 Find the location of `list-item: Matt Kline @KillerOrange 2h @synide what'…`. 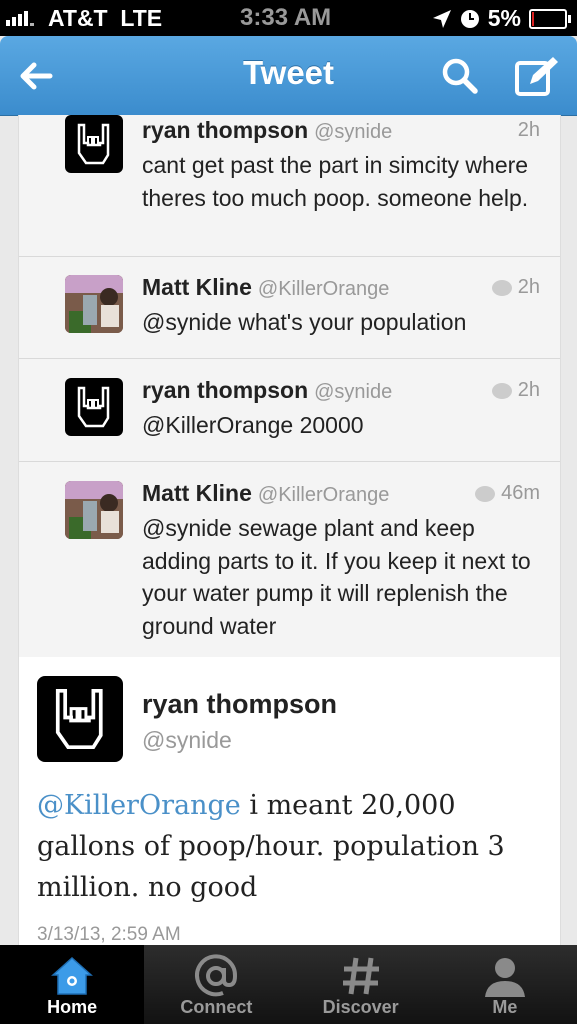

list-item: Matt Kline @KillerOrange 2h @synide what'… is located at coordinates (289, 307).